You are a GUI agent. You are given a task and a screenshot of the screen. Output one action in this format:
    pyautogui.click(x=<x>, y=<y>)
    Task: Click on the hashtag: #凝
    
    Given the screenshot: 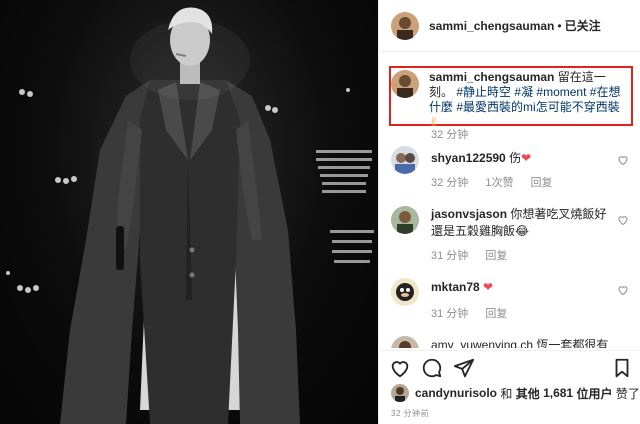 What is the action you would take?
    pyautogui.click(x=523, y=92)
    